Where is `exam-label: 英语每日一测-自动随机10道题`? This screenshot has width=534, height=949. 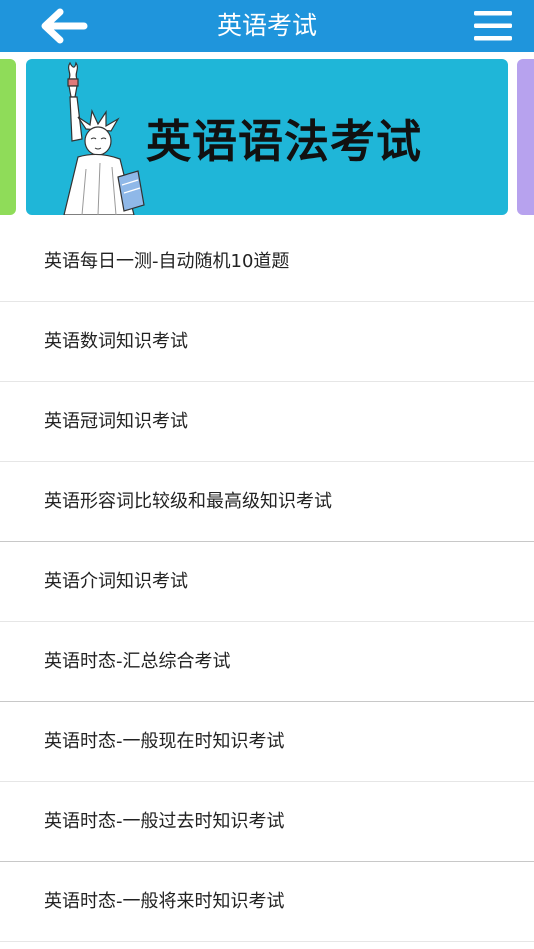
exam-label: 英语每日一测-自动随机10道题 is located at coordinates (167, 261).